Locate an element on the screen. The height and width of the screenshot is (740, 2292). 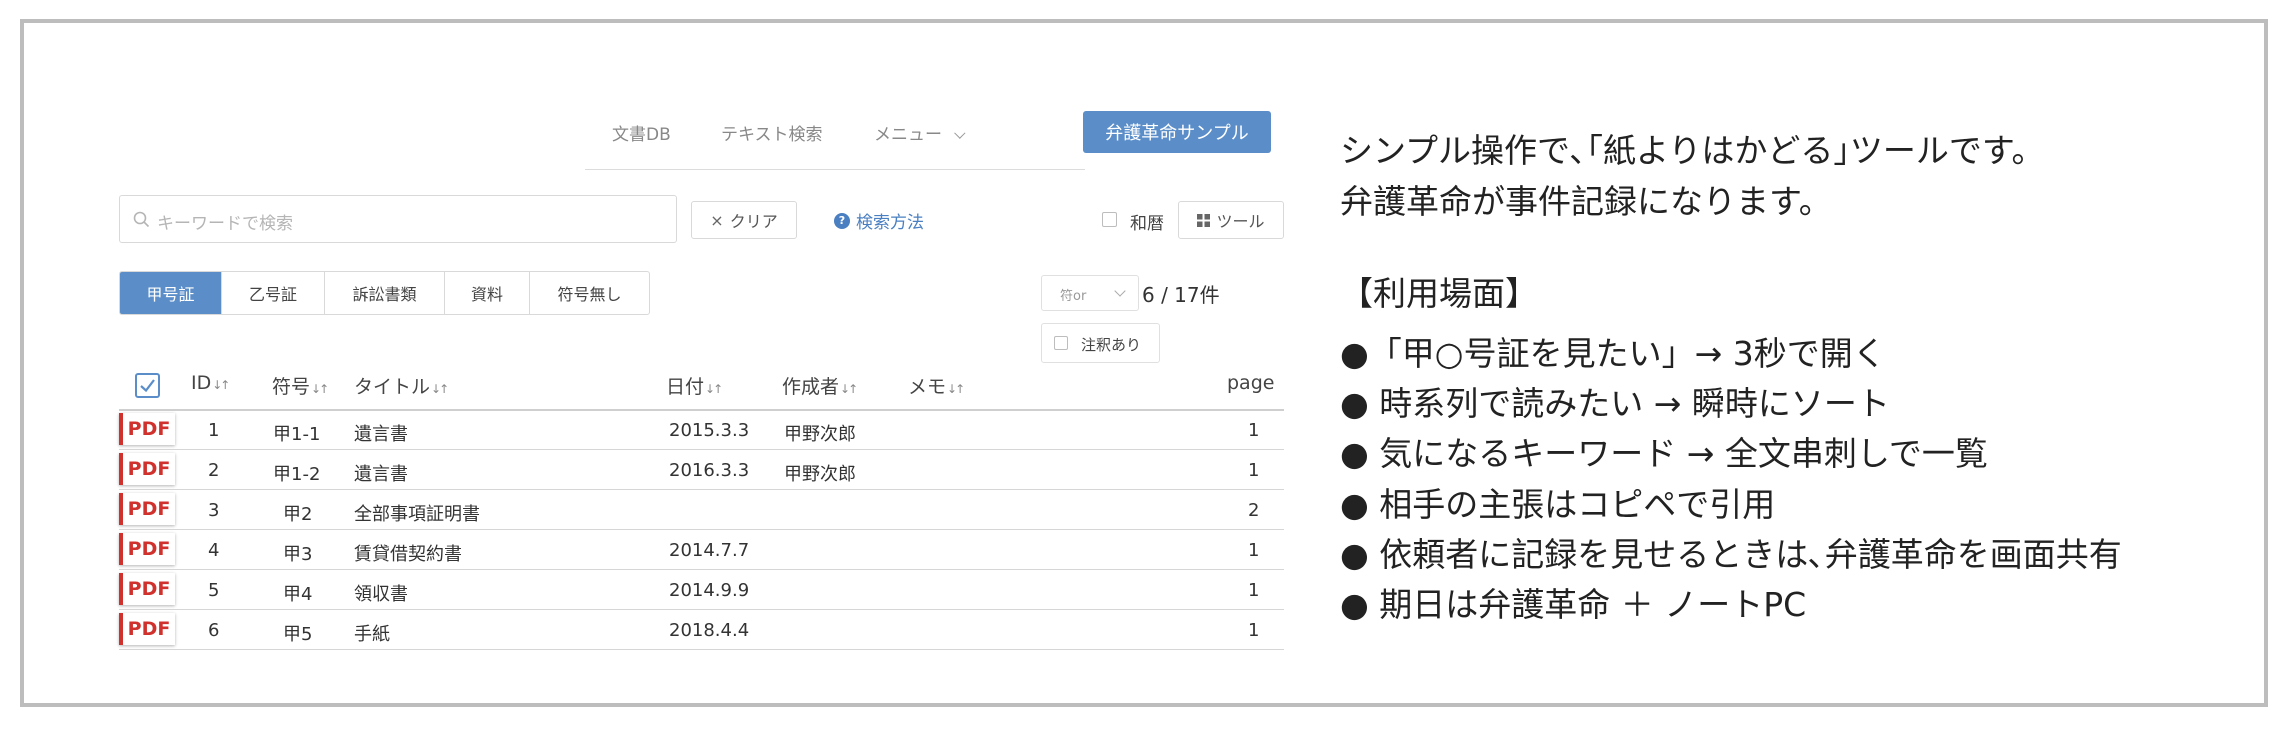
cell-title: 手紙 is located at coordinates (372, 634).